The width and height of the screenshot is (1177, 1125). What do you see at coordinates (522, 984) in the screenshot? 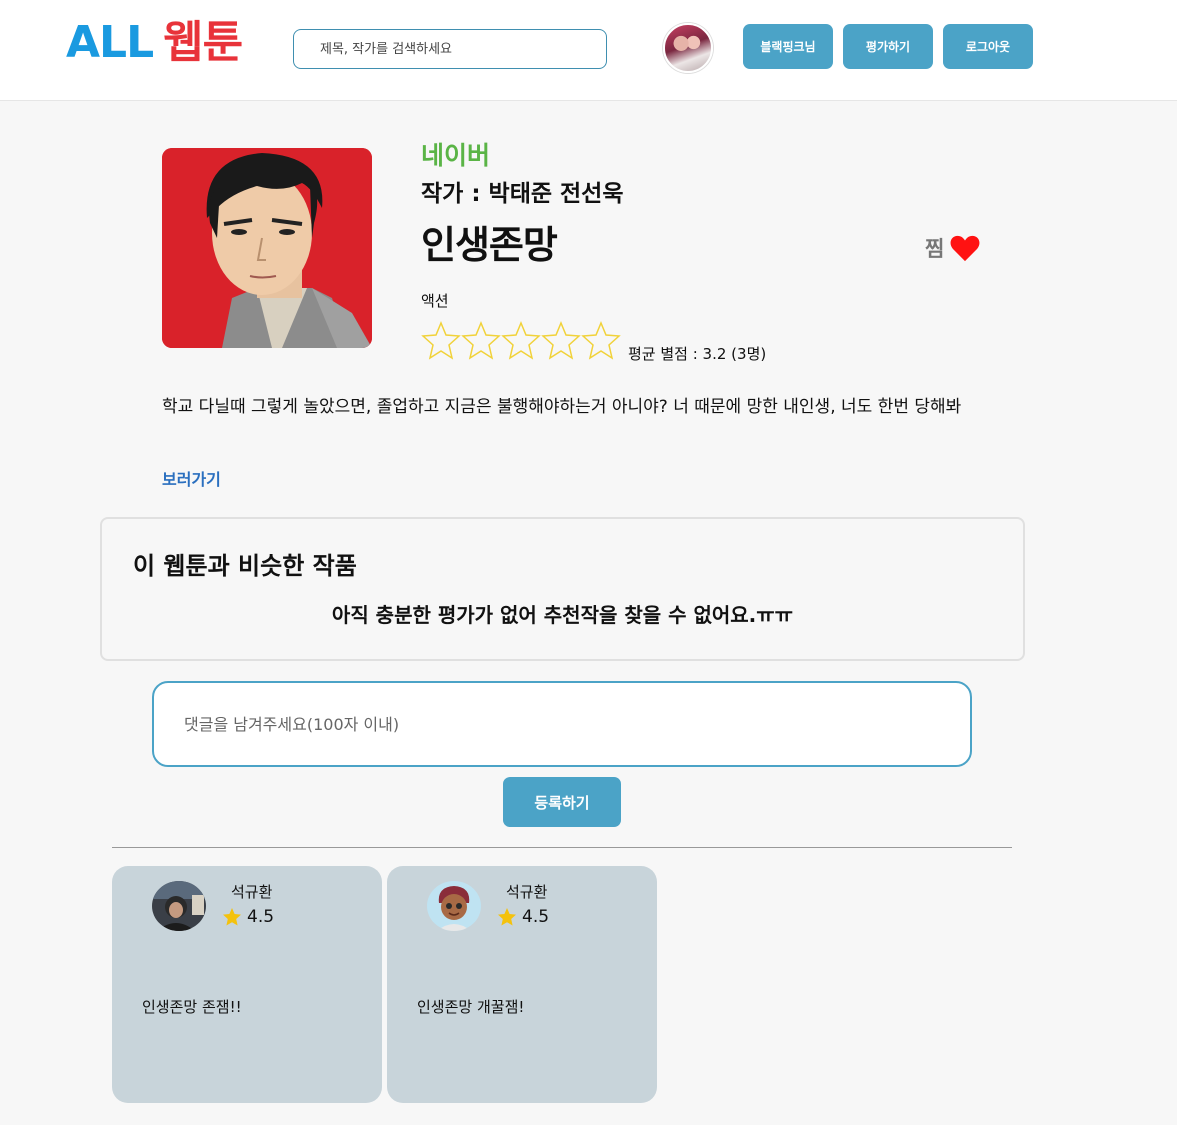
I see `comment-card: 석규환 4.5 인생존망 개꿀잼!` at bounding box center [522, 984].